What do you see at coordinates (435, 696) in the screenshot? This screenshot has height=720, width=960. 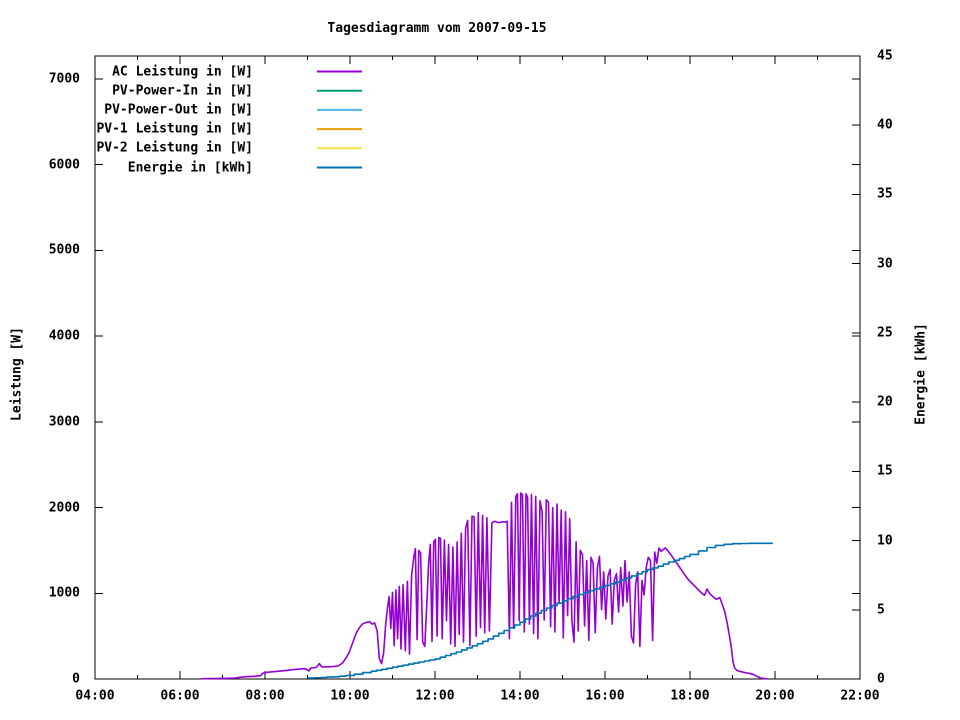 I see `x-tick-label: 12:00` at bounding box center [435, 696].